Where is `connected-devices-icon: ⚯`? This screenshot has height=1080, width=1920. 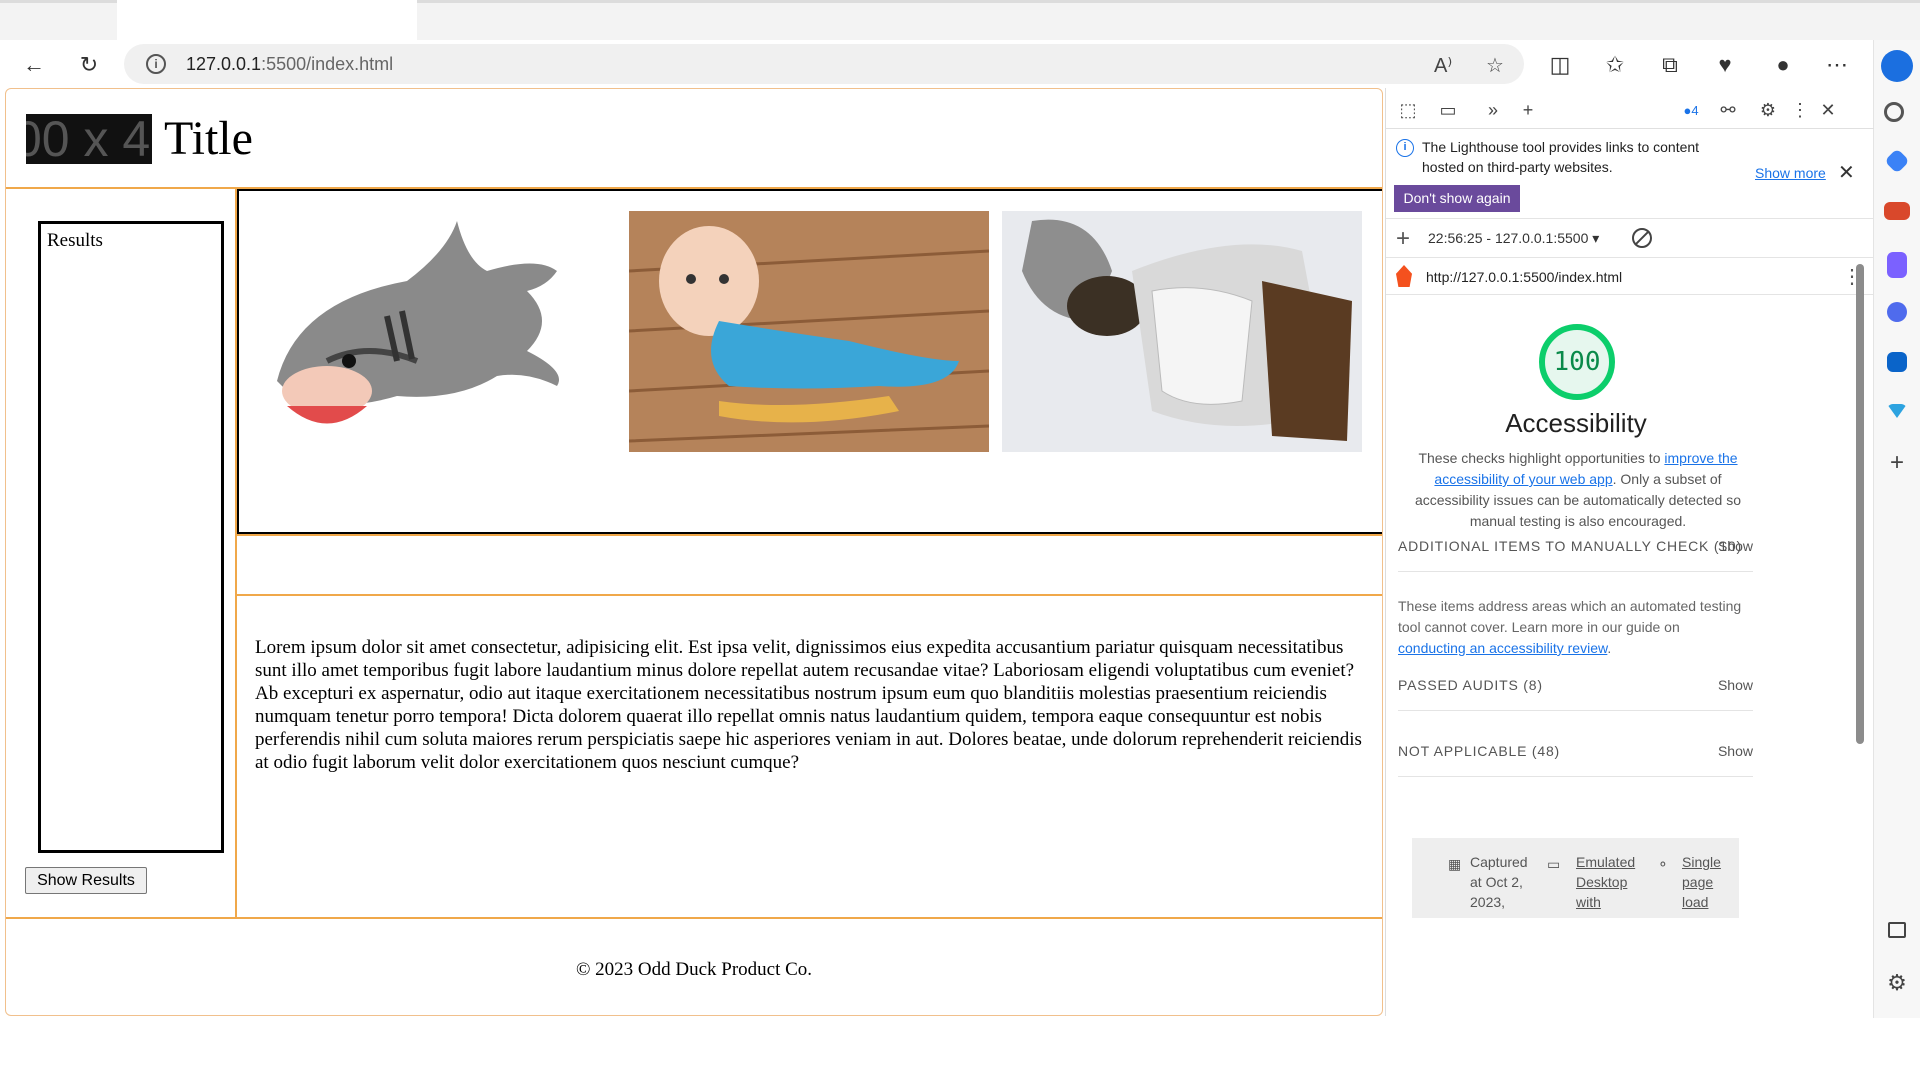 connected-devices-icon: ⚯ is located at coordinates (1728, 110).